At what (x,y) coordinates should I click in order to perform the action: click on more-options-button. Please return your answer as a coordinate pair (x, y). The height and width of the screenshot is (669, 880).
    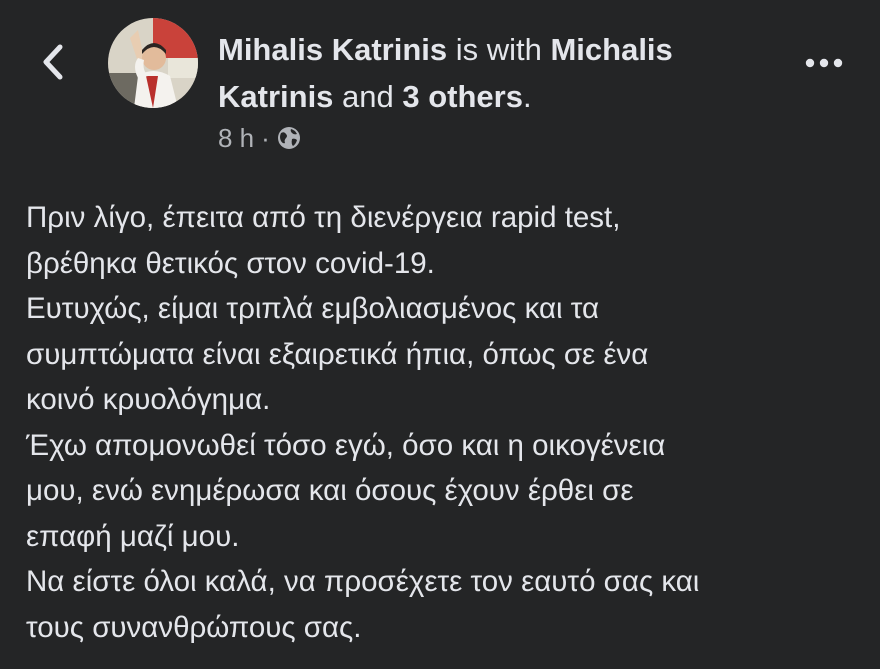
    Looking at the image, I should click on (824, 63).